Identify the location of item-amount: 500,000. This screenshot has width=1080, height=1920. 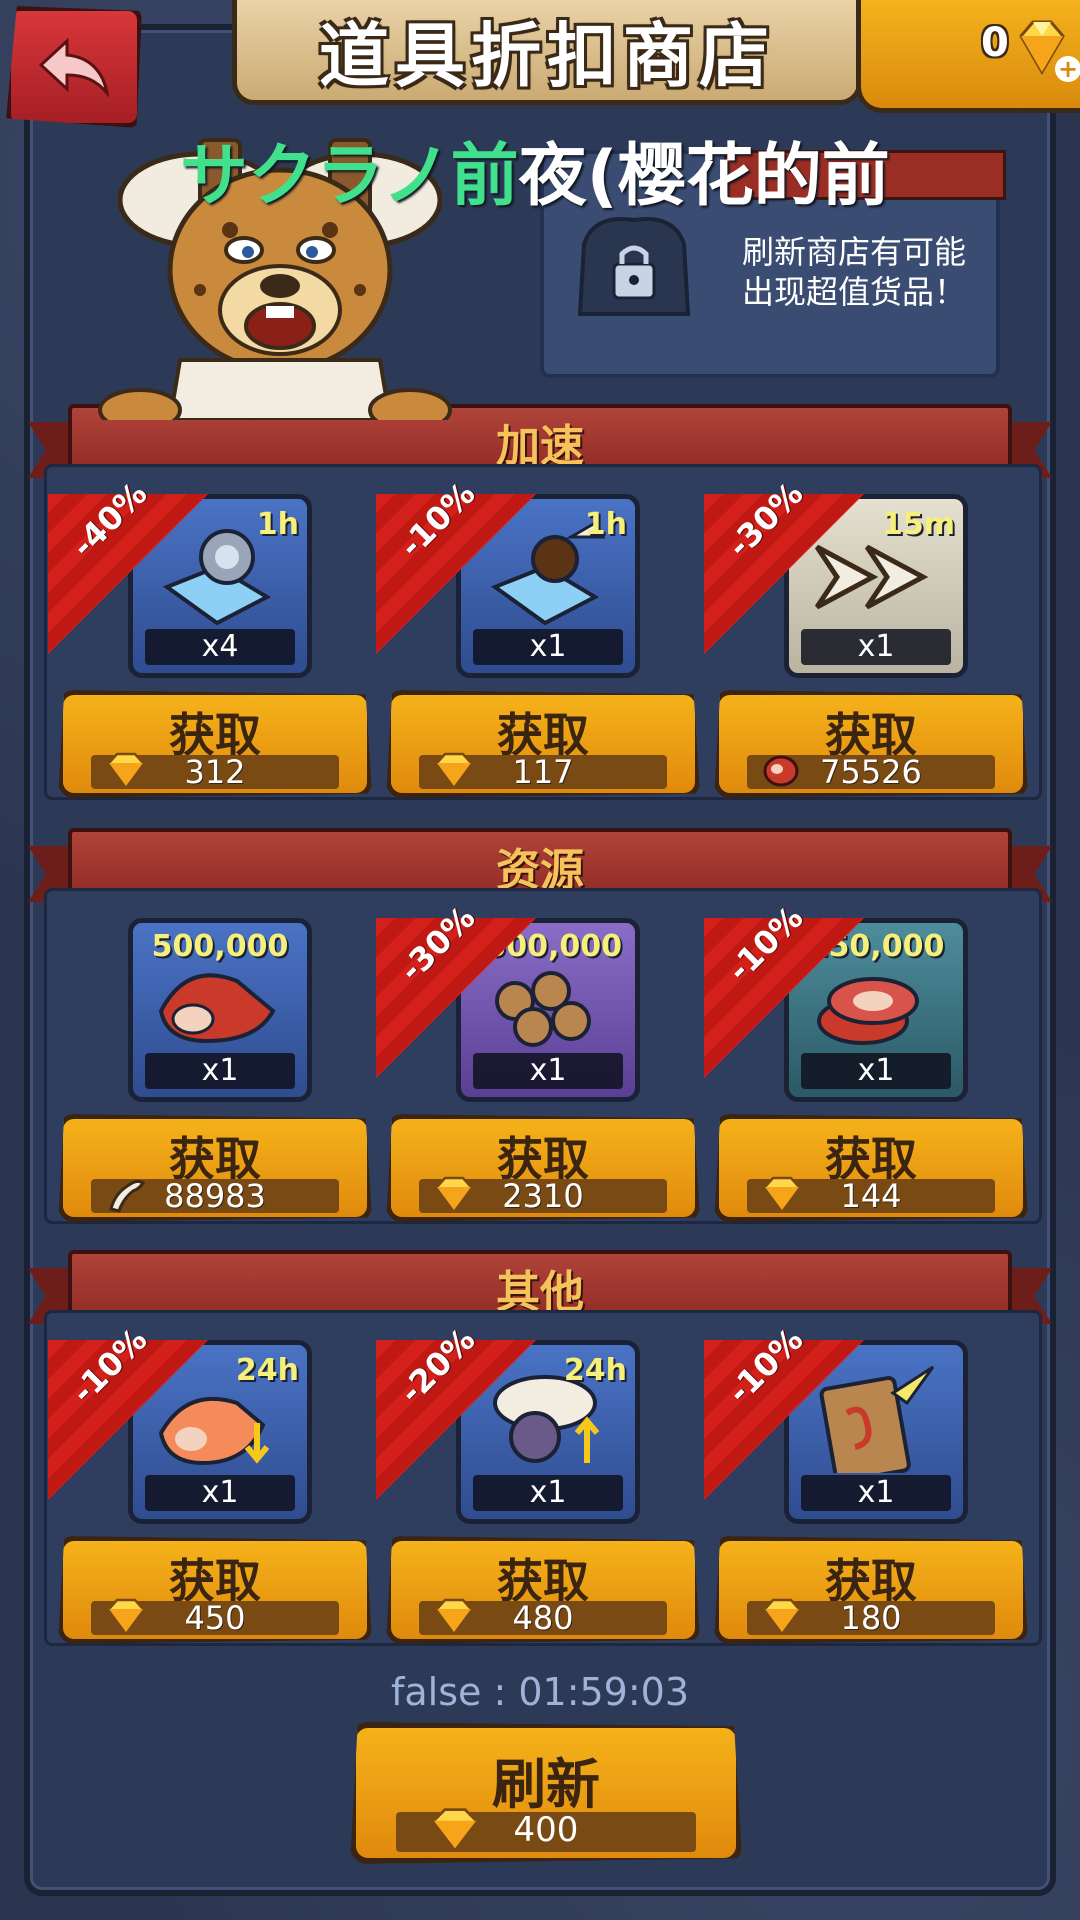
(220, 946).